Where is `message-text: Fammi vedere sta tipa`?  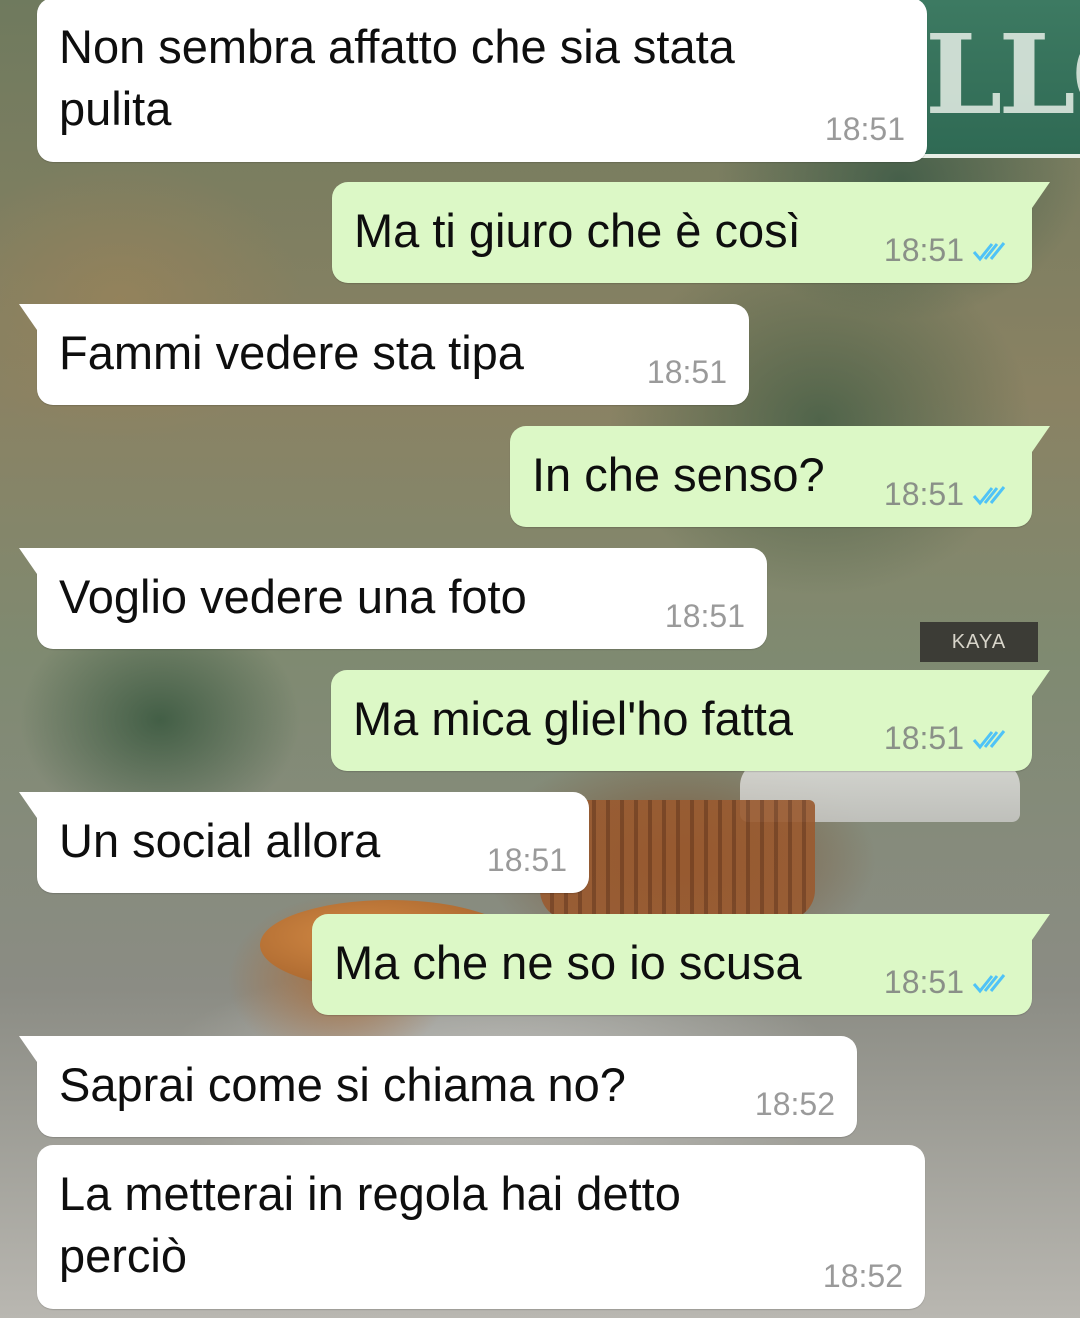
message-text: Fammi vedere sta tipa is located at coordinates (291, 352).